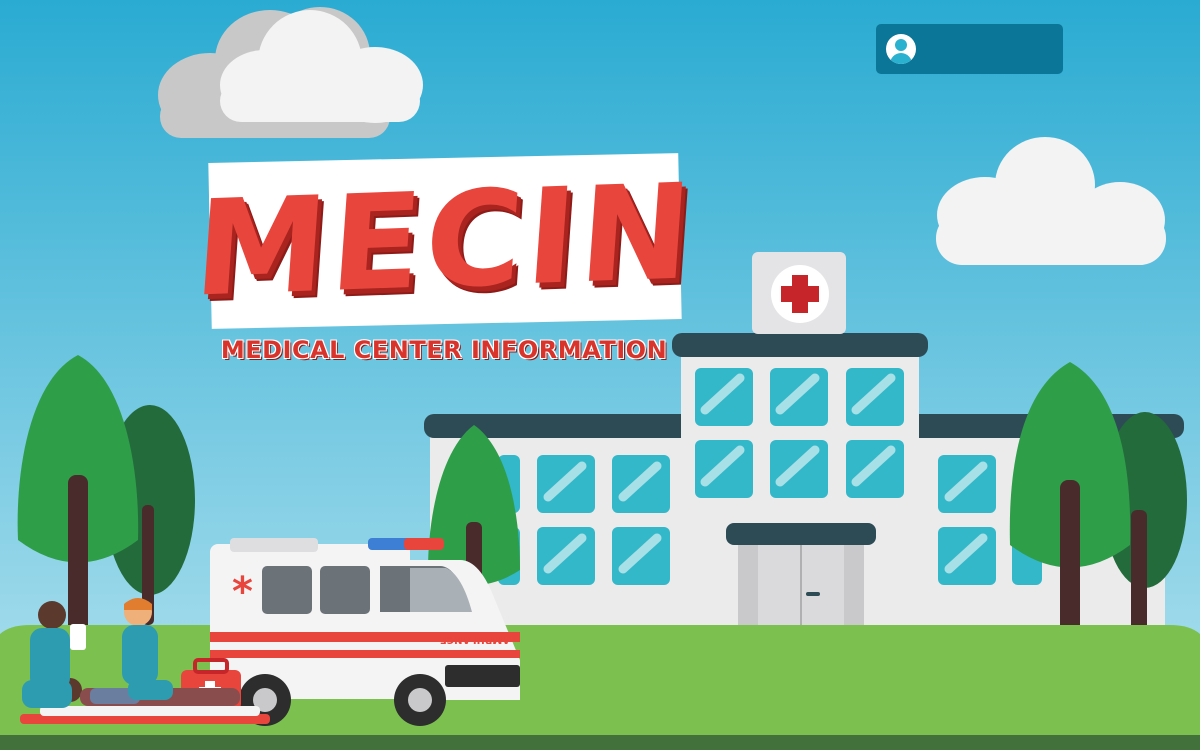 The width and height of the screenshot is (1200, 750). Describe the element at coordinates (365, 632) in the screenshot. I see `ambulance: * AMBULANCE` at that location.